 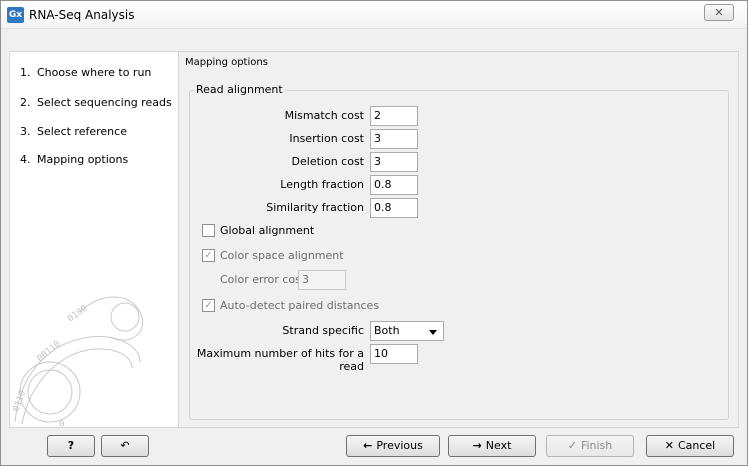 I want to click on decorative-swirl-logo: 0100 00110 0110 0, so click(x=77, y=362).